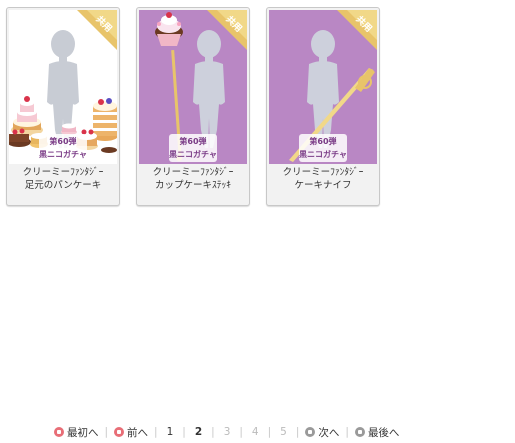 This screenshot has height=443, width=515. Describe the element at coordinates (359, 432) in the screenshot. I see `last-arrow-icon` at that location.